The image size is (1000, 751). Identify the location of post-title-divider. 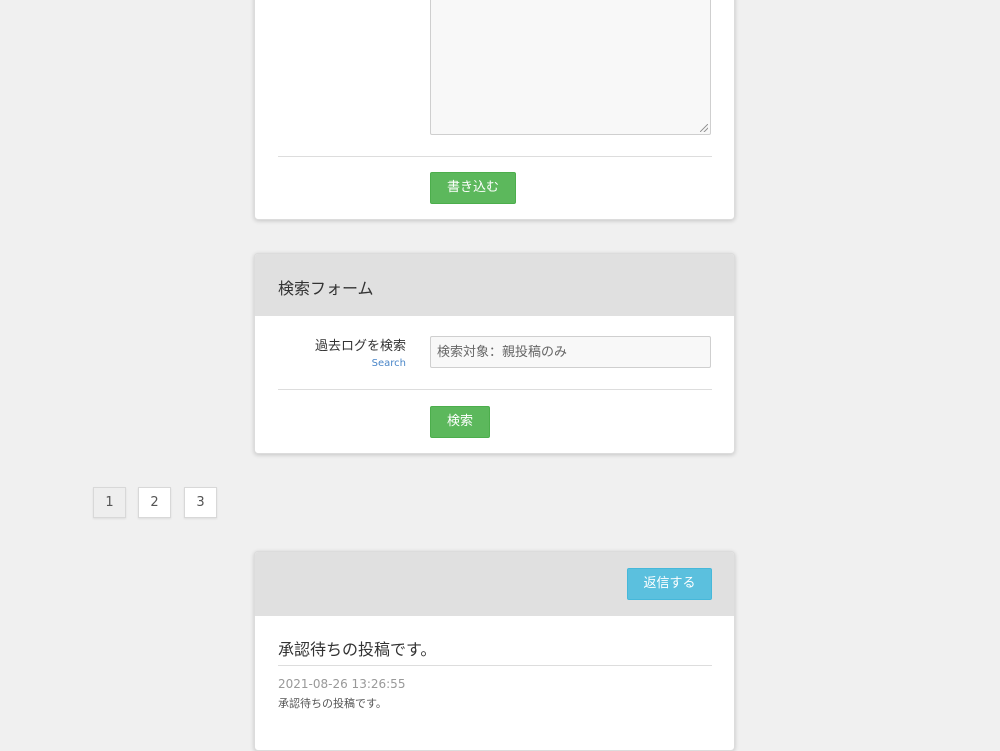
(495, 665).